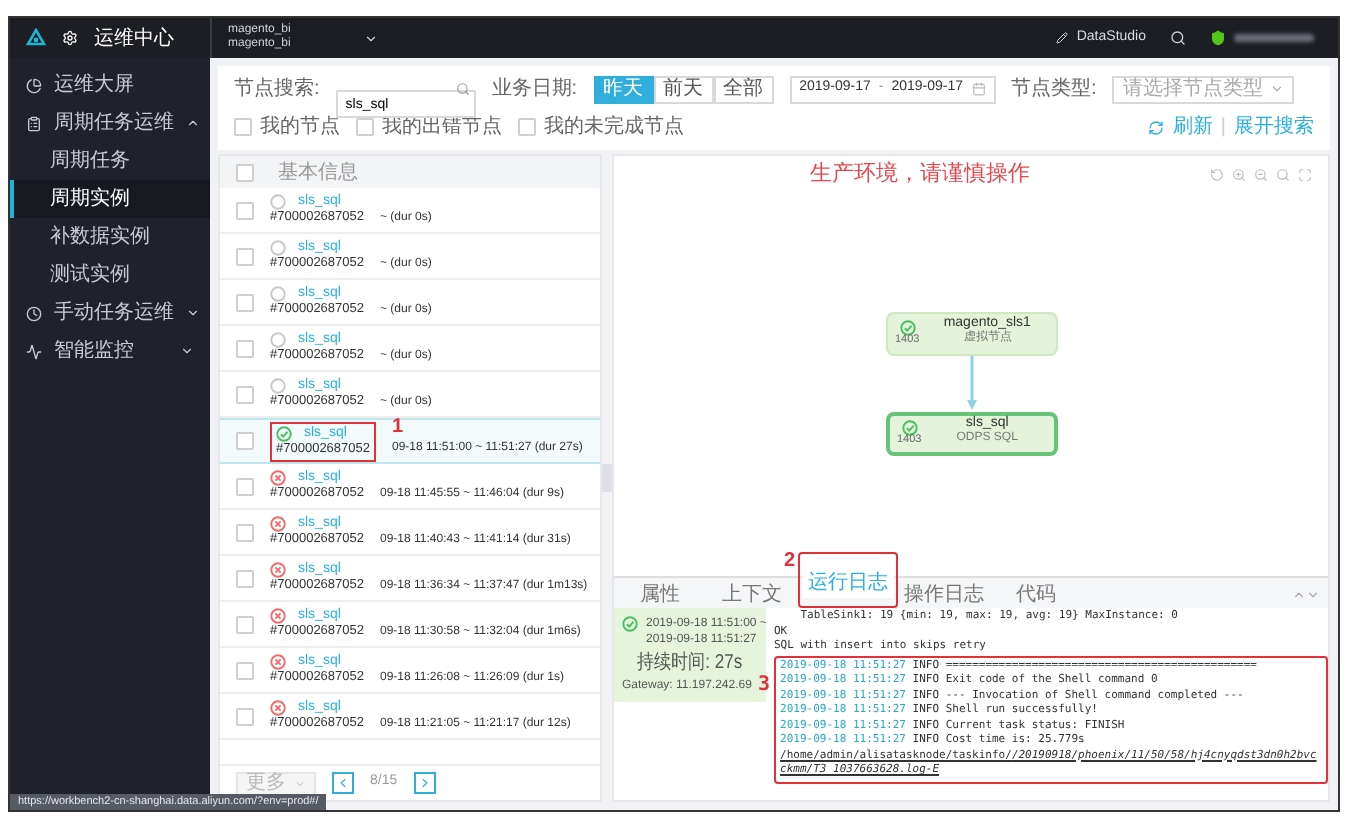 The height and width of the screenshot is (836, 1348). Describe the element at coordinates (614, 127) in the screenshot. I see `checkbox-label: 我的未完成节点` at that location.